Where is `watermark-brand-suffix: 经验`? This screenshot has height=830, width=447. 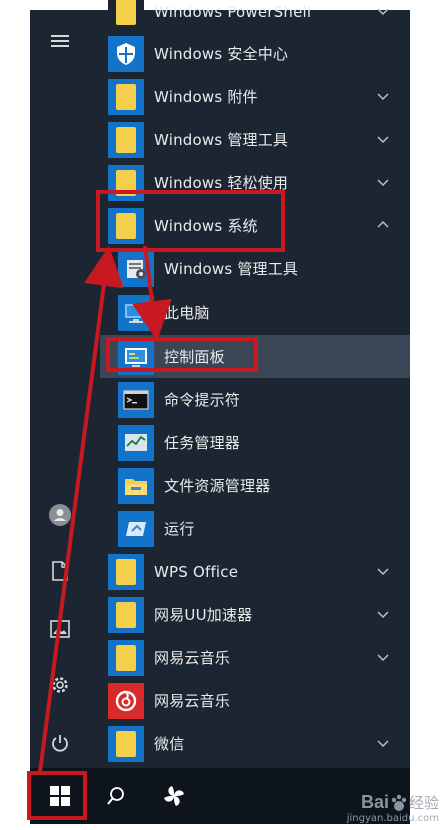
watermark-brand-suffix: 经验 is located at coordinates (423, 803).